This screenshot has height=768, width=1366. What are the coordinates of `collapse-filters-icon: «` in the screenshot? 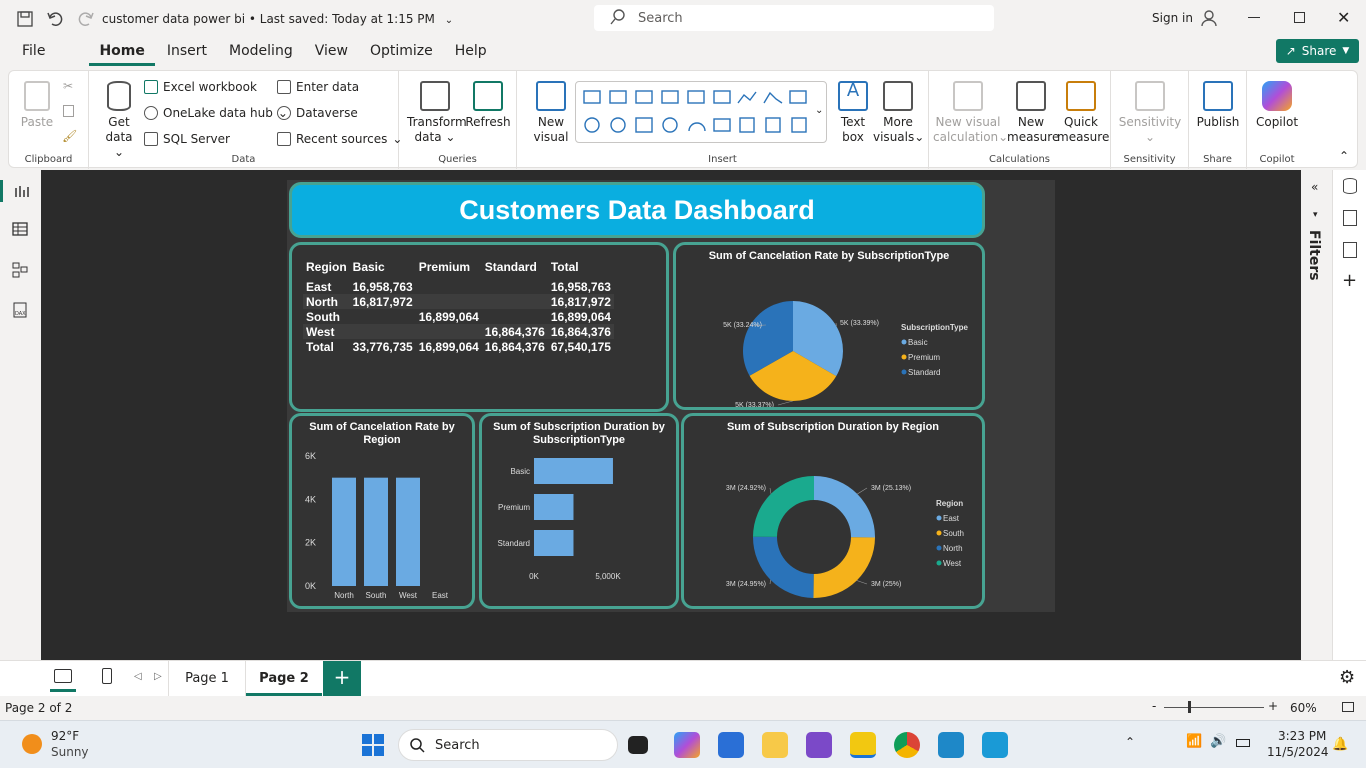 It's located at (1314, 187).